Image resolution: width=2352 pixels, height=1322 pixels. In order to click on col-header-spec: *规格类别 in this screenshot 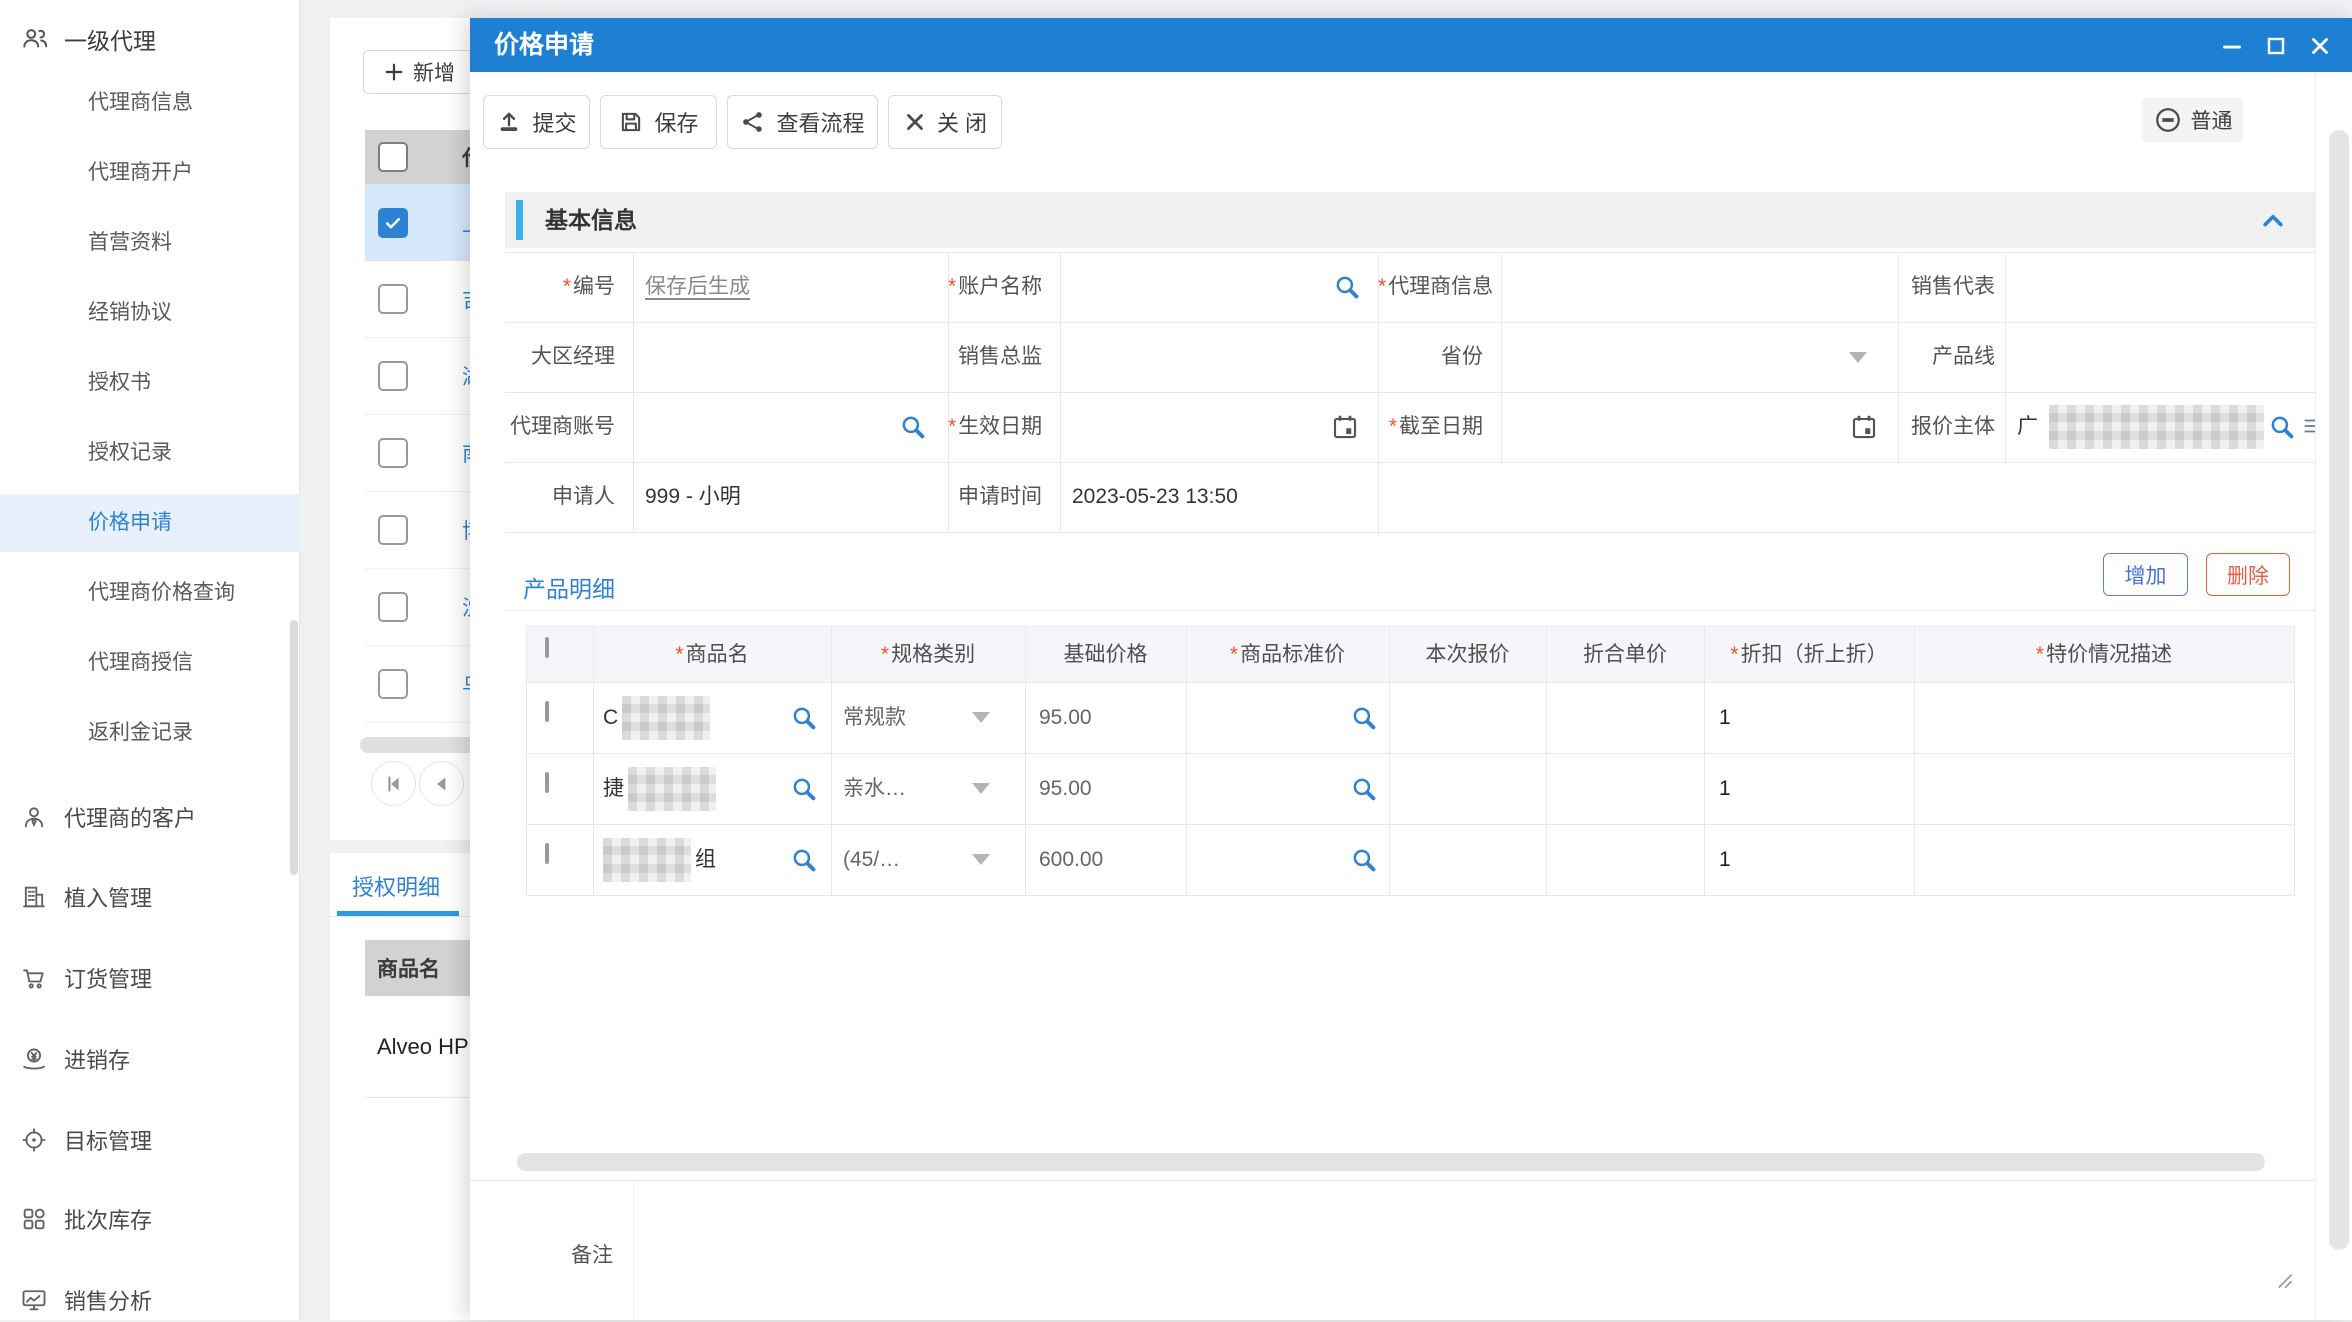, I will do `click(928, 654)`.